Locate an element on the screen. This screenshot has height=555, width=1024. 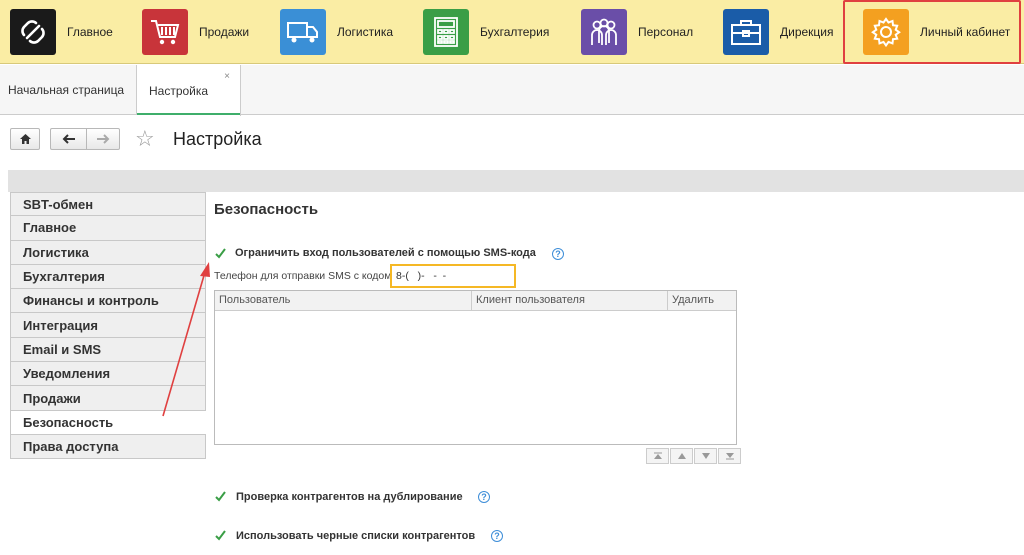
table-nav-buttons is located at coordinates (694, 456).